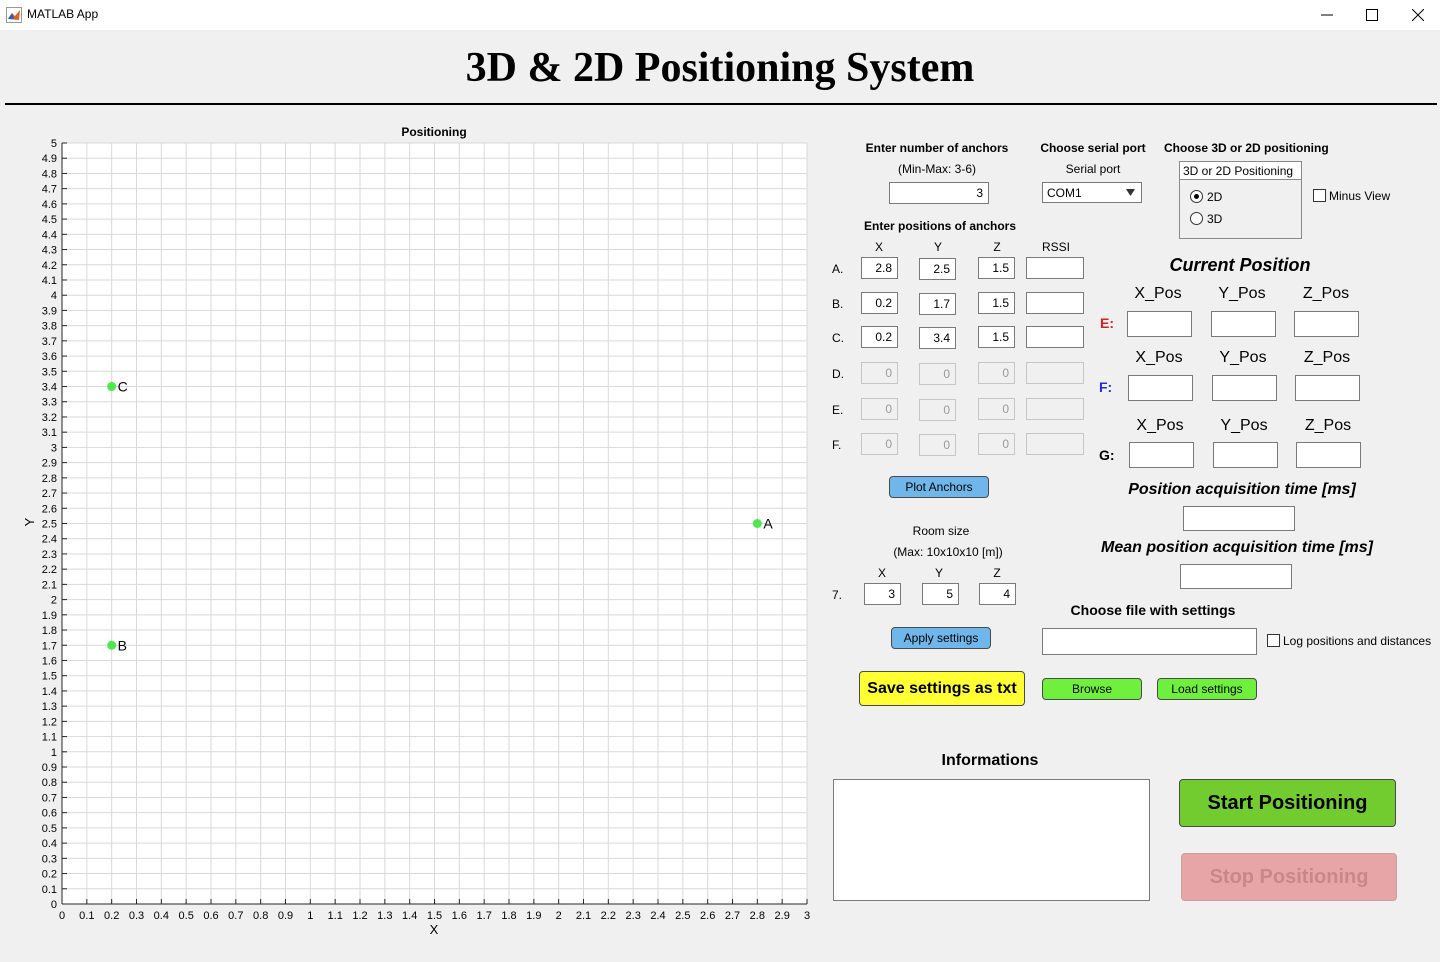 The image size is (1440, 962). I want to click on log-positions-checkbox, so click(1273, 640).